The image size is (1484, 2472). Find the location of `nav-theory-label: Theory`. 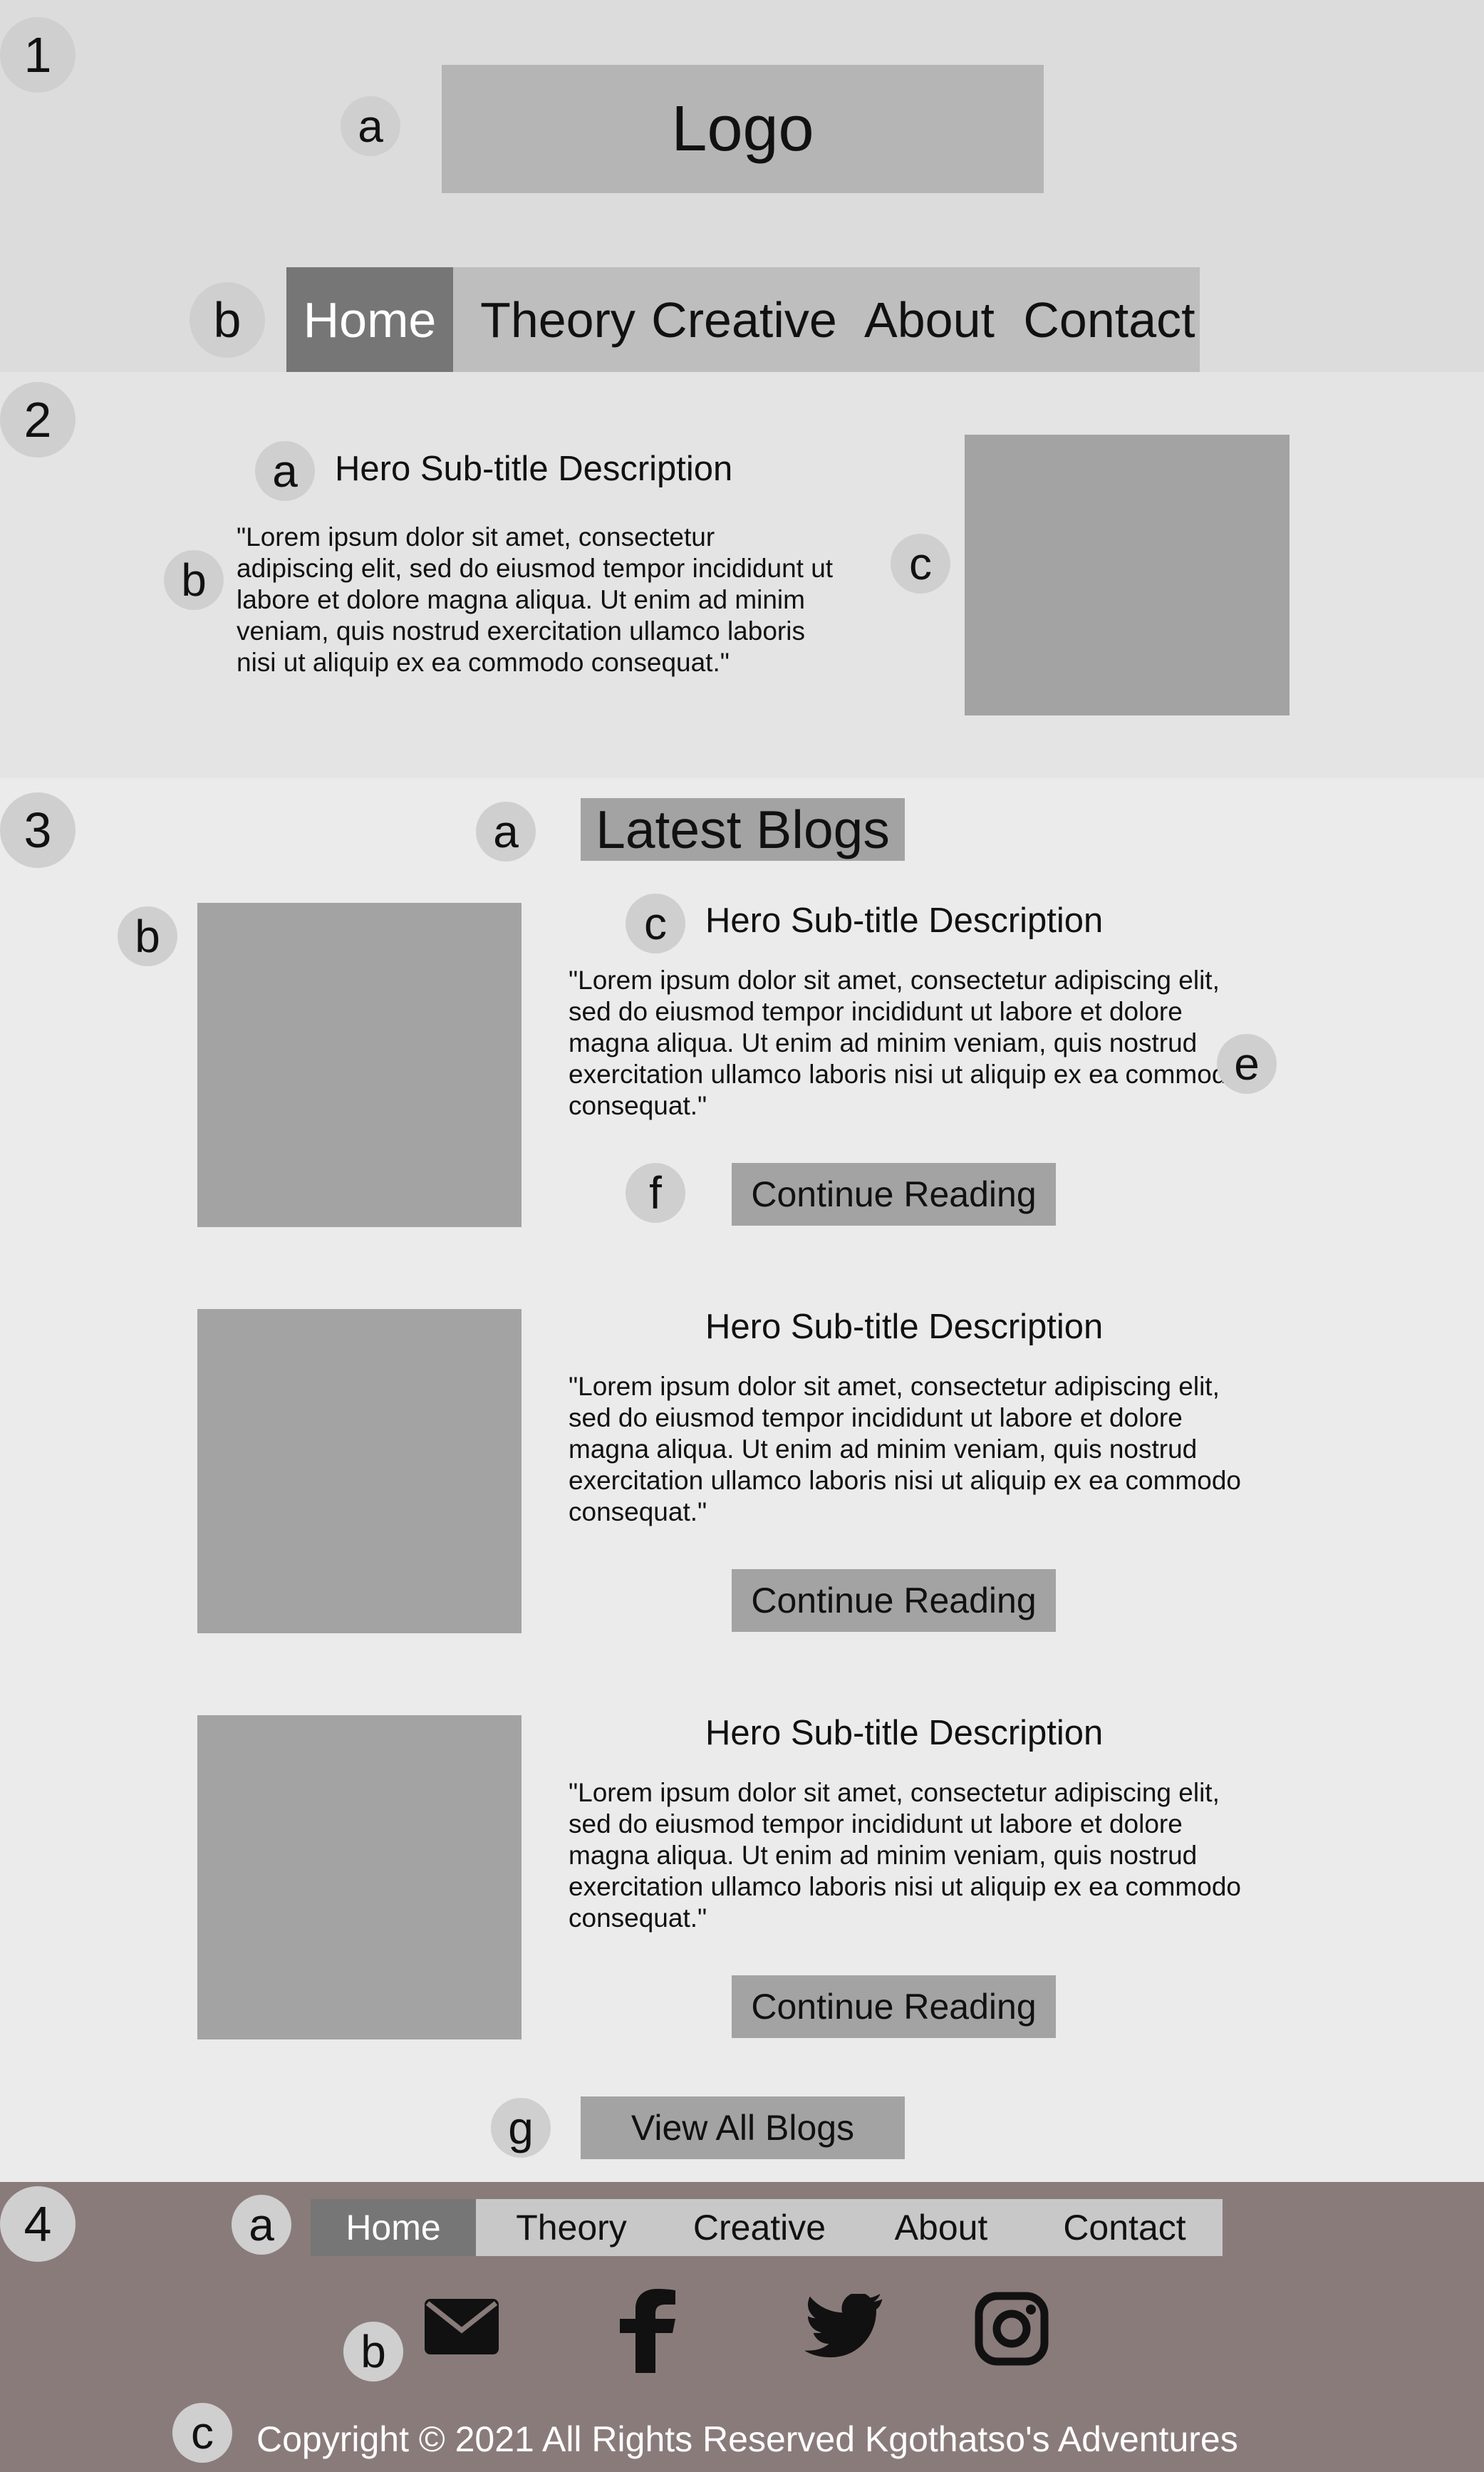

nav-theory-label: Theory is located at coordinates (557, 320).